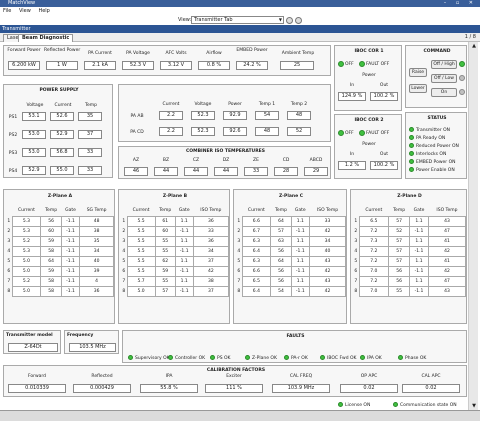 The image size is (480, 421). Describe the element at coordinates (298, 20) in the screenshot. I see `settings-button` at that location.